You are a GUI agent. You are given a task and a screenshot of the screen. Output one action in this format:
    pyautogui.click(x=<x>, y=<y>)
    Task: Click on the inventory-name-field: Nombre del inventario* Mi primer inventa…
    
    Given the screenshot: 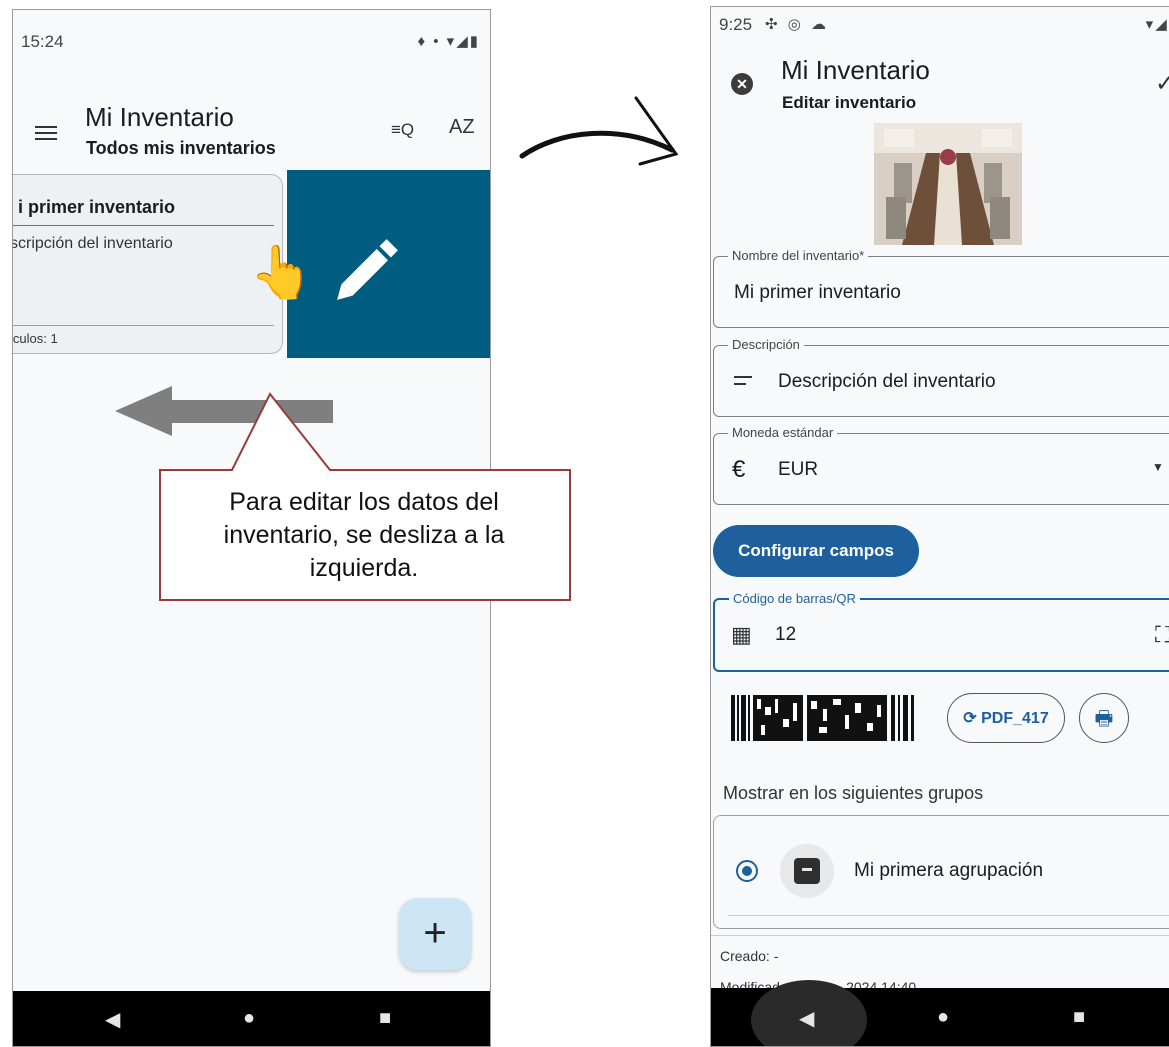 What is the action you would take?
    pyautogui.click(x=941, y=288)
    